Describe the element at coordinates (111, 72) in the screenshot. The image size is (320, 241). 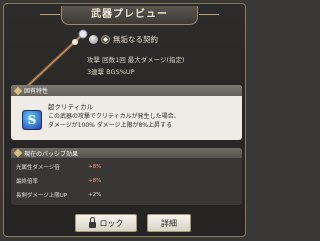
I see `weapon-stat-line-2: 3連撃 BGS%UP` at that location.